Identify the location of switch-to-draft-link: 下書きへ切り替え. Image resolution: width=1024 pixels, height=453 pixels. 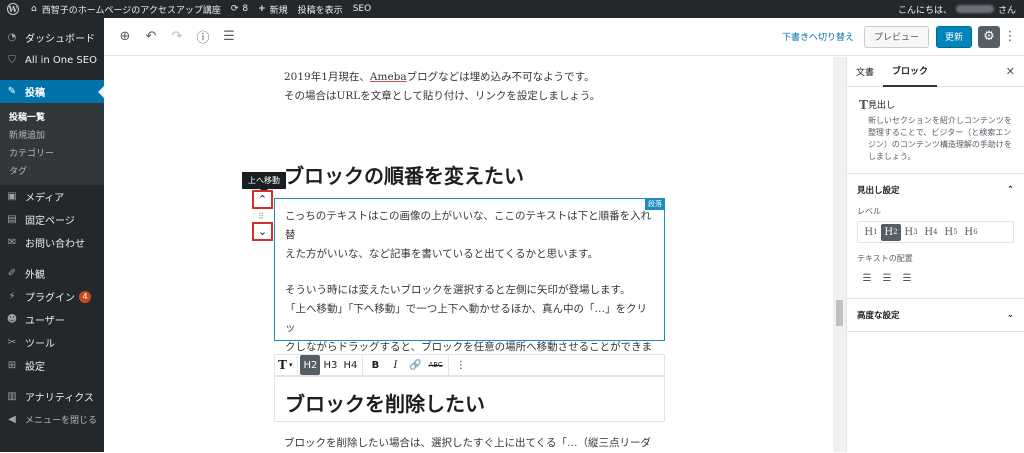
(818, 36).